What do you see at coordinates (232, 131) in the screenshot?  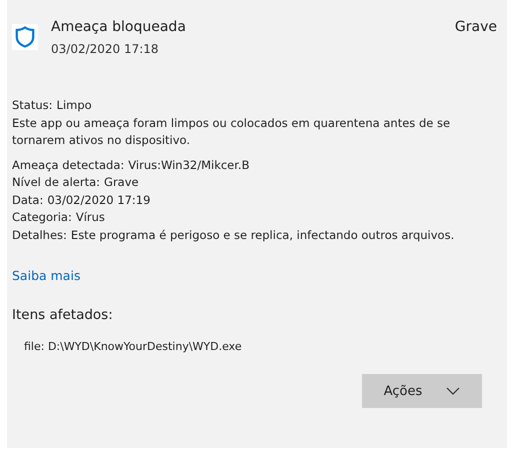 I see `status-description: Este app ou ameaça foram limpos ou colocados em quarentena antes de se tornarem ativos no dispositivo.` at bounding box center [232, 131].